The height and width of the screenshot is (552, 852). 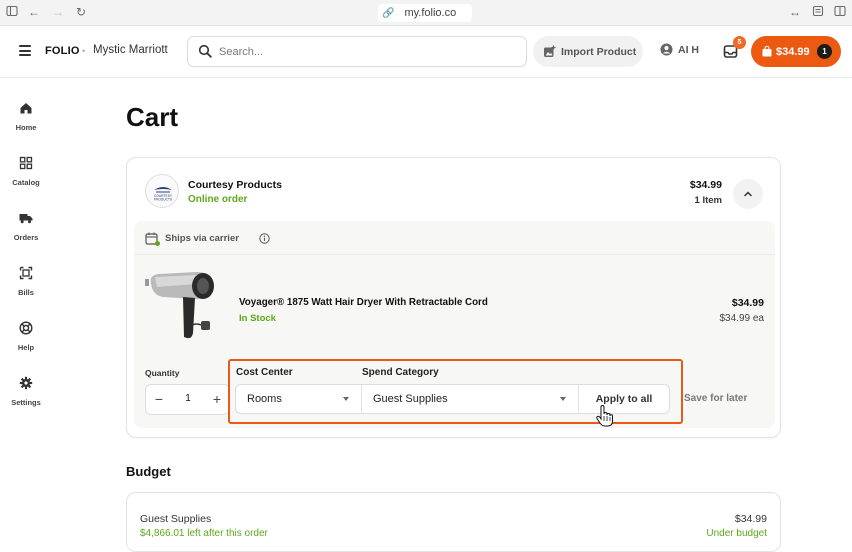 I want to click on spend-category-label: Spend Category, so click(x=400, y=372).